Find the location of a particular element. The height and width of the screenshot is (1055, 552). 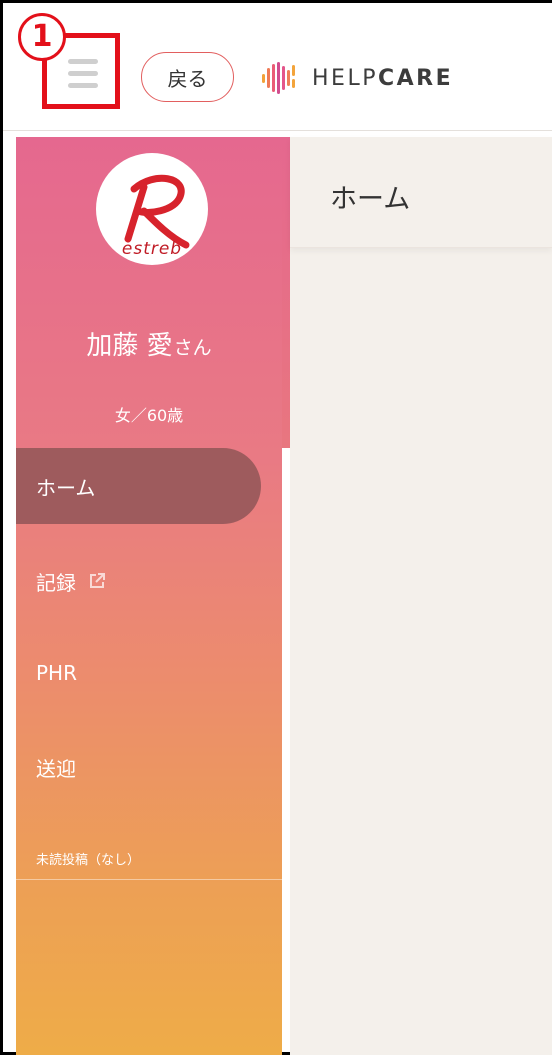

sidebar-item-home: ホーム is located at coordinates (138, 486).